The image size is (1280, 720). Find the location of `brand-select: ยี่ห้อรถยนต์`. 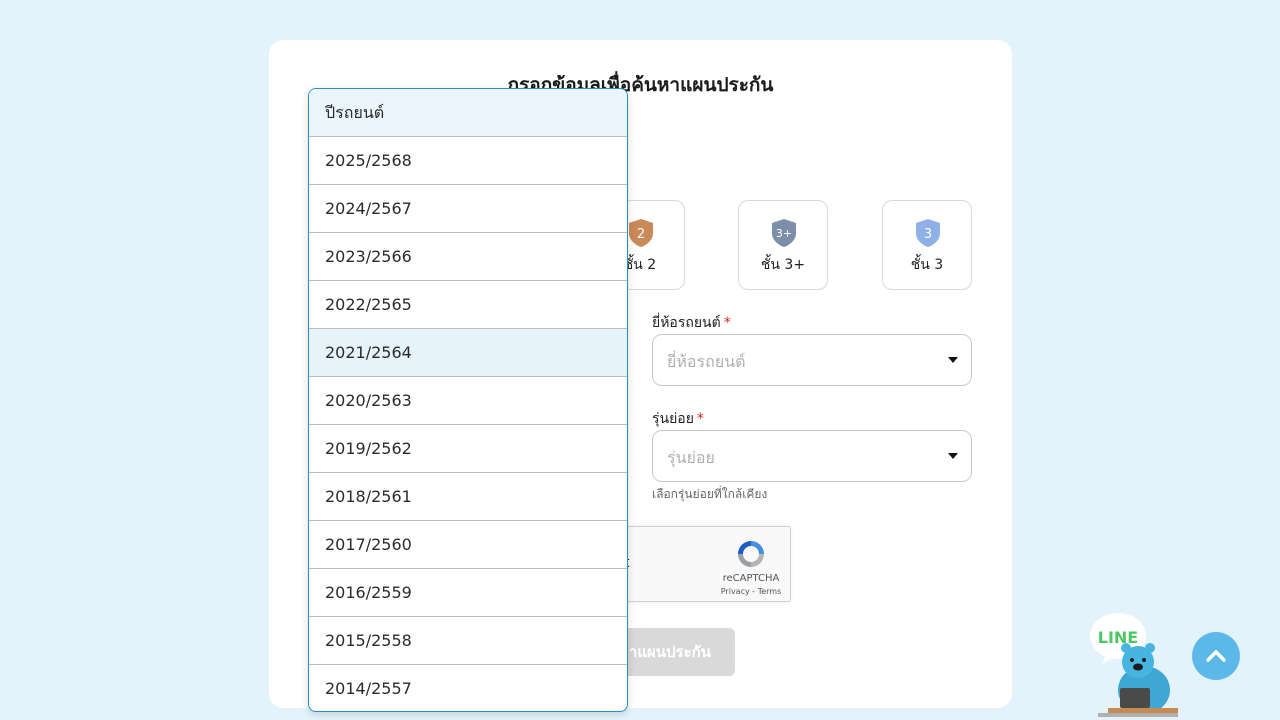

brand-select: ยี่ห้อรถยนต์ is located at coordinates (812, 360).